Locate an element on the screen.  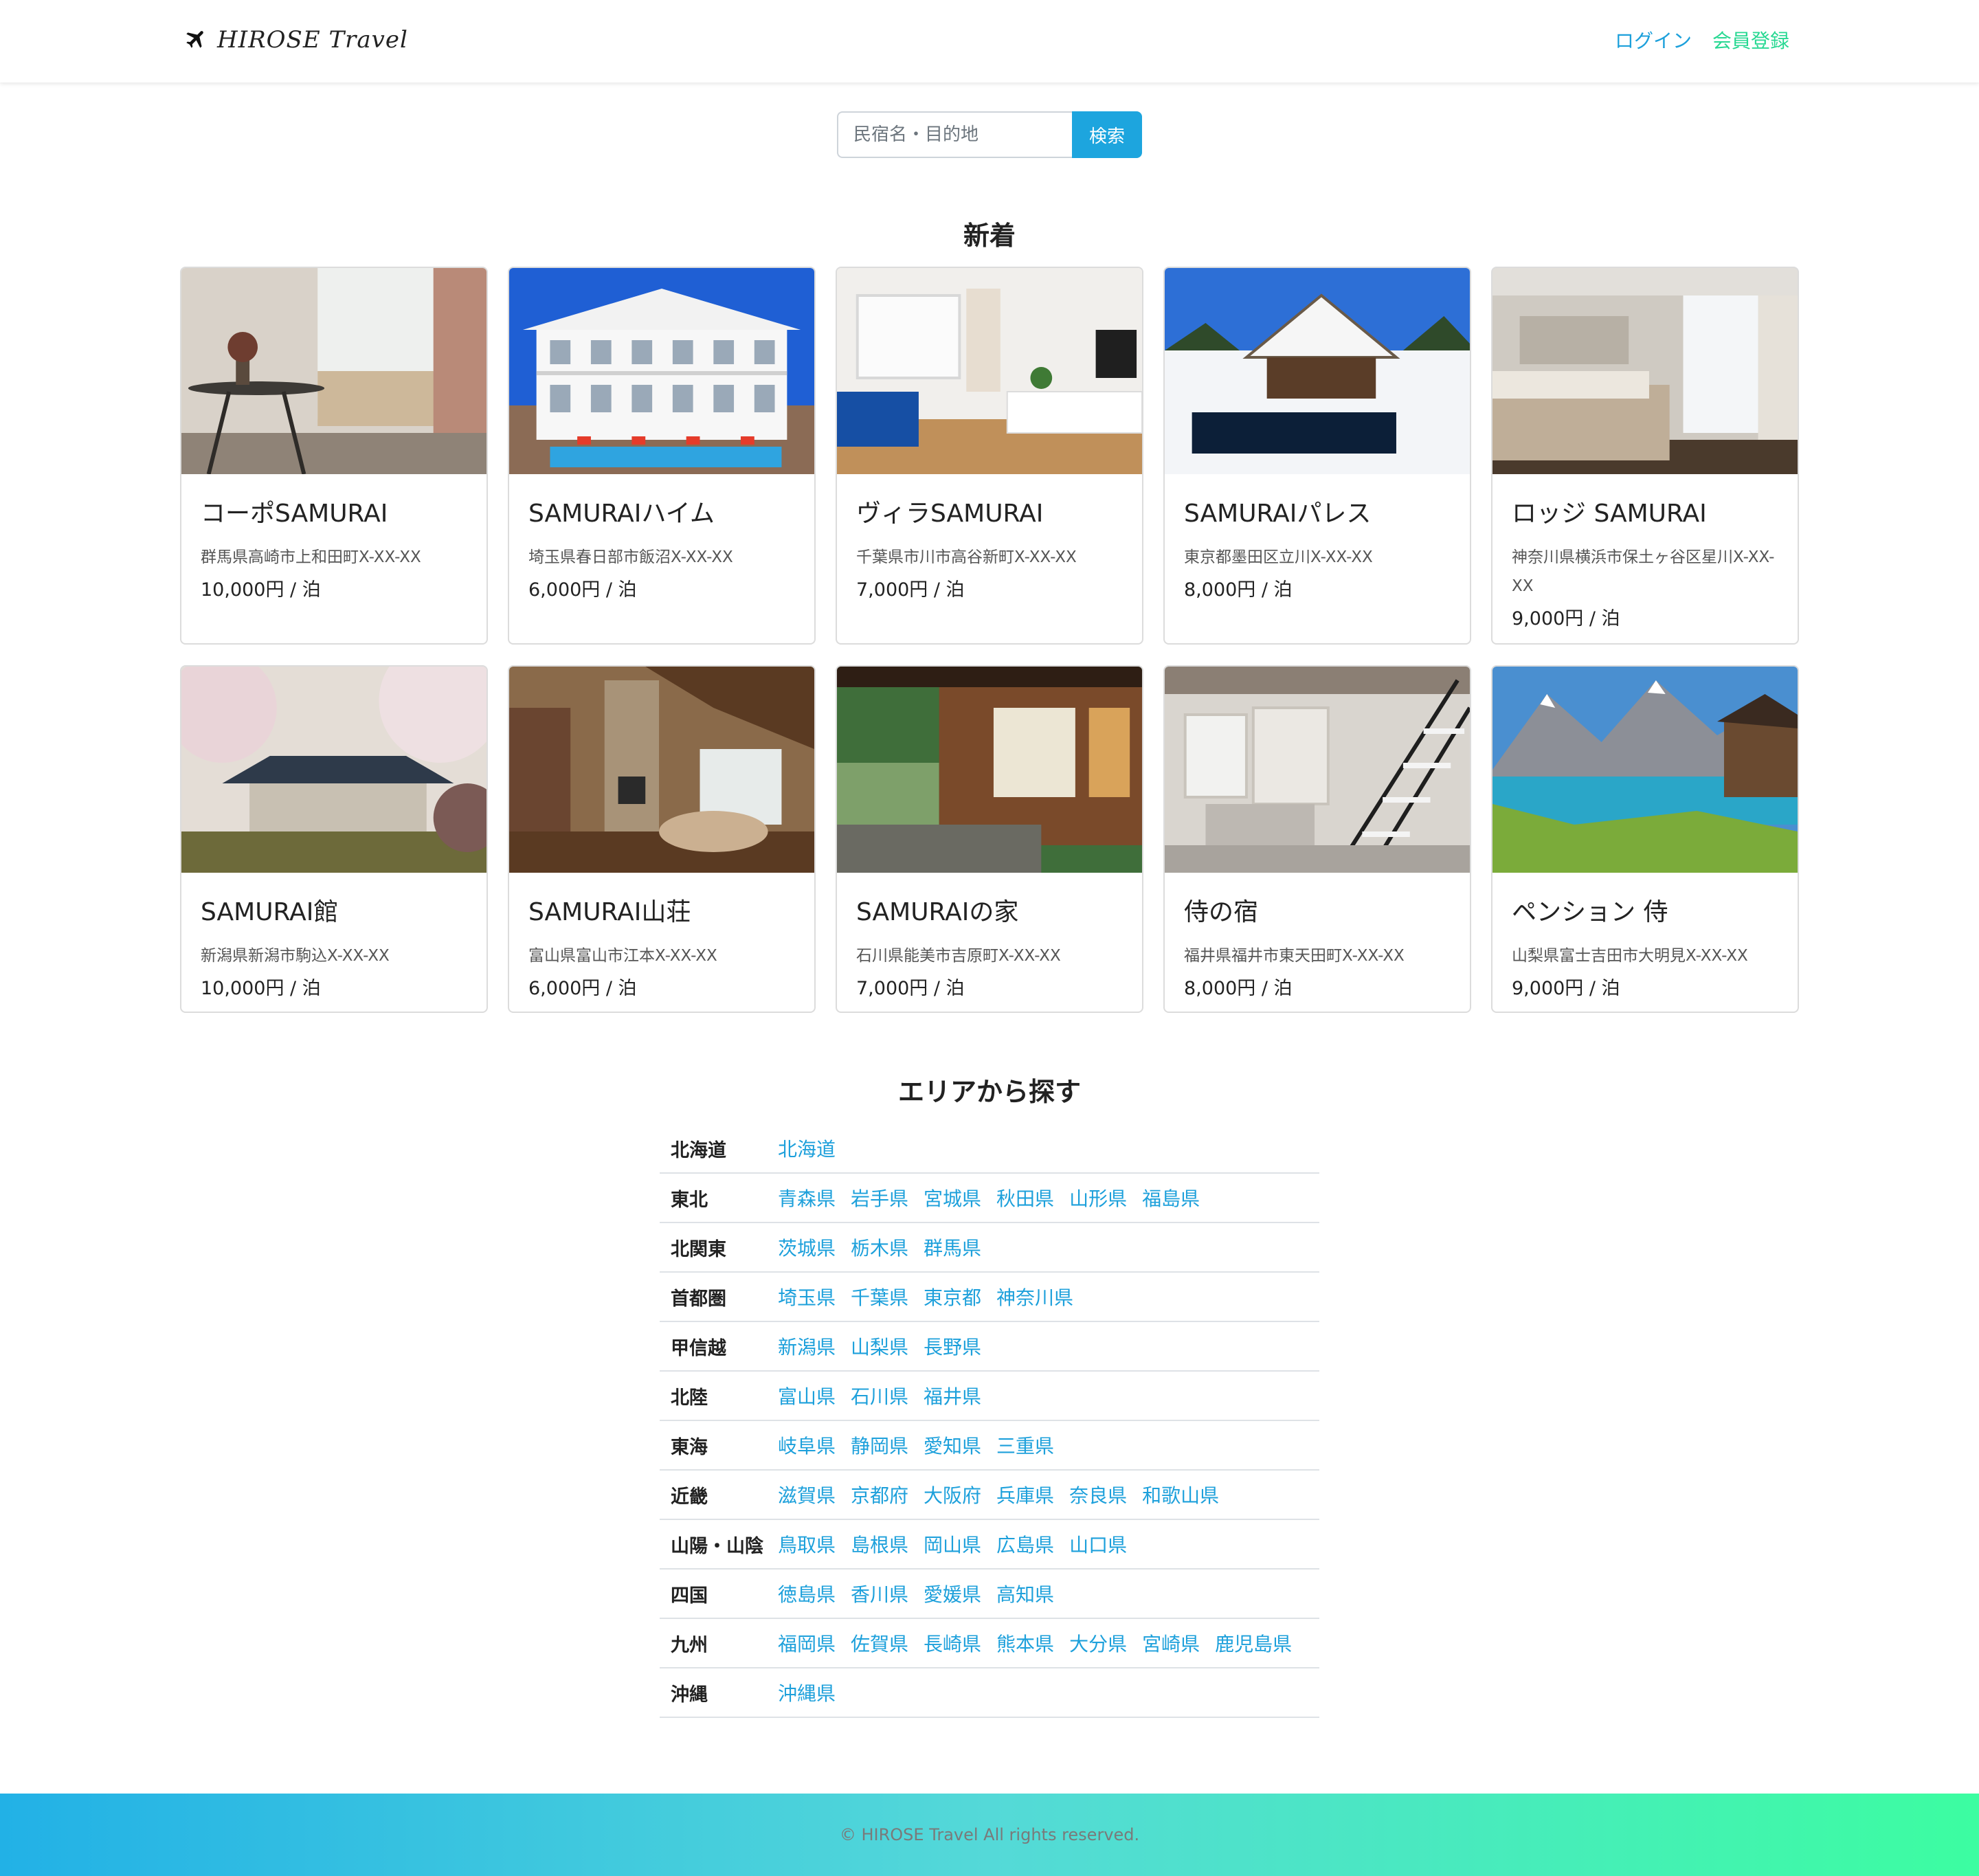
prefecture-link: 沖縄県 is located at coordinates (807, 1693).